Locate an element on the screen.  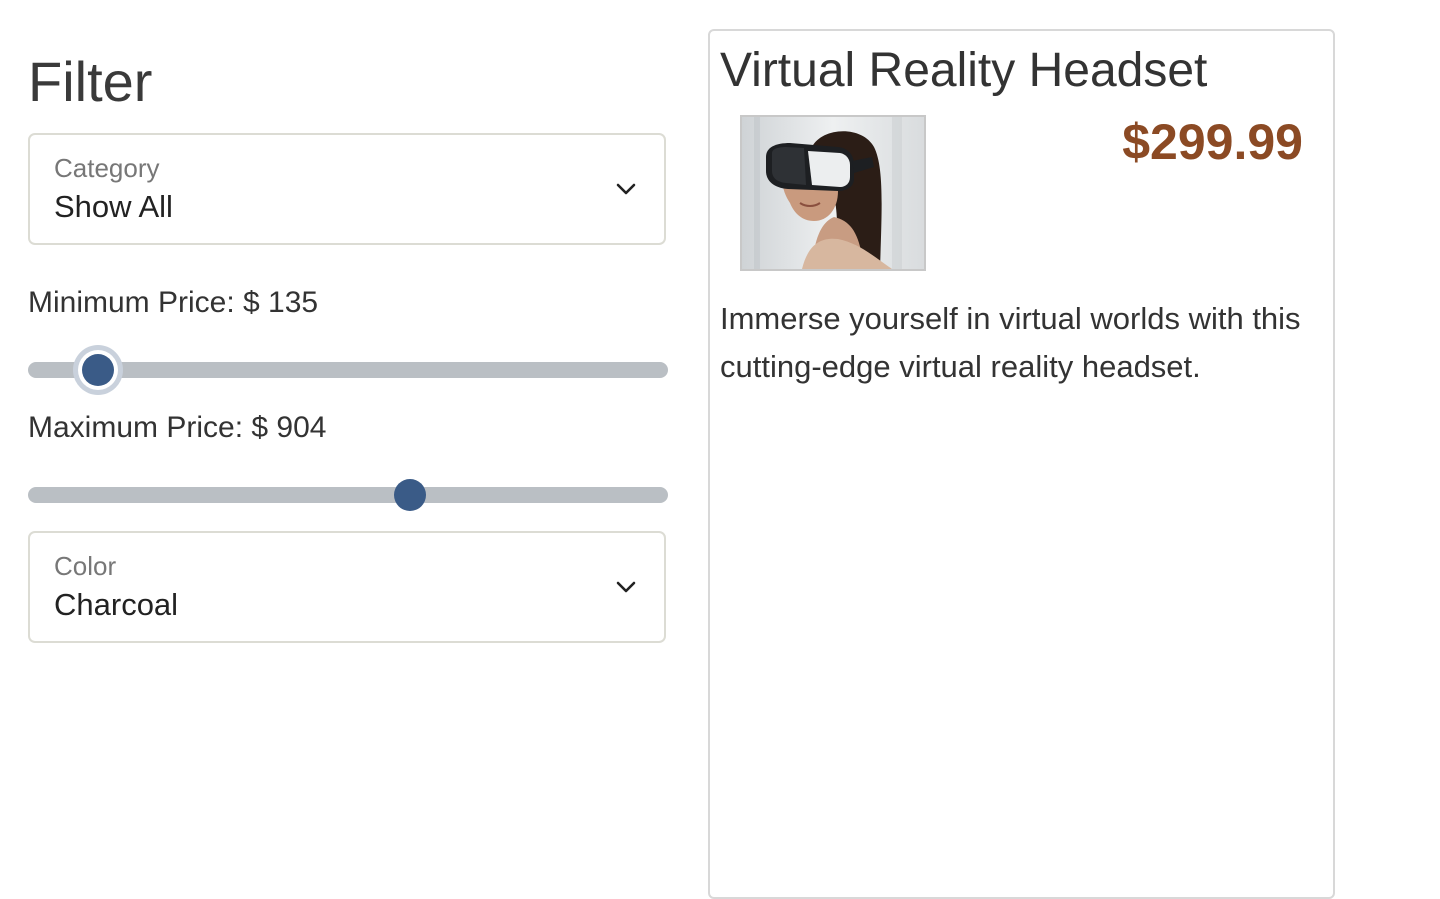
vr-headset-photo is located at coordinates (833, 193).